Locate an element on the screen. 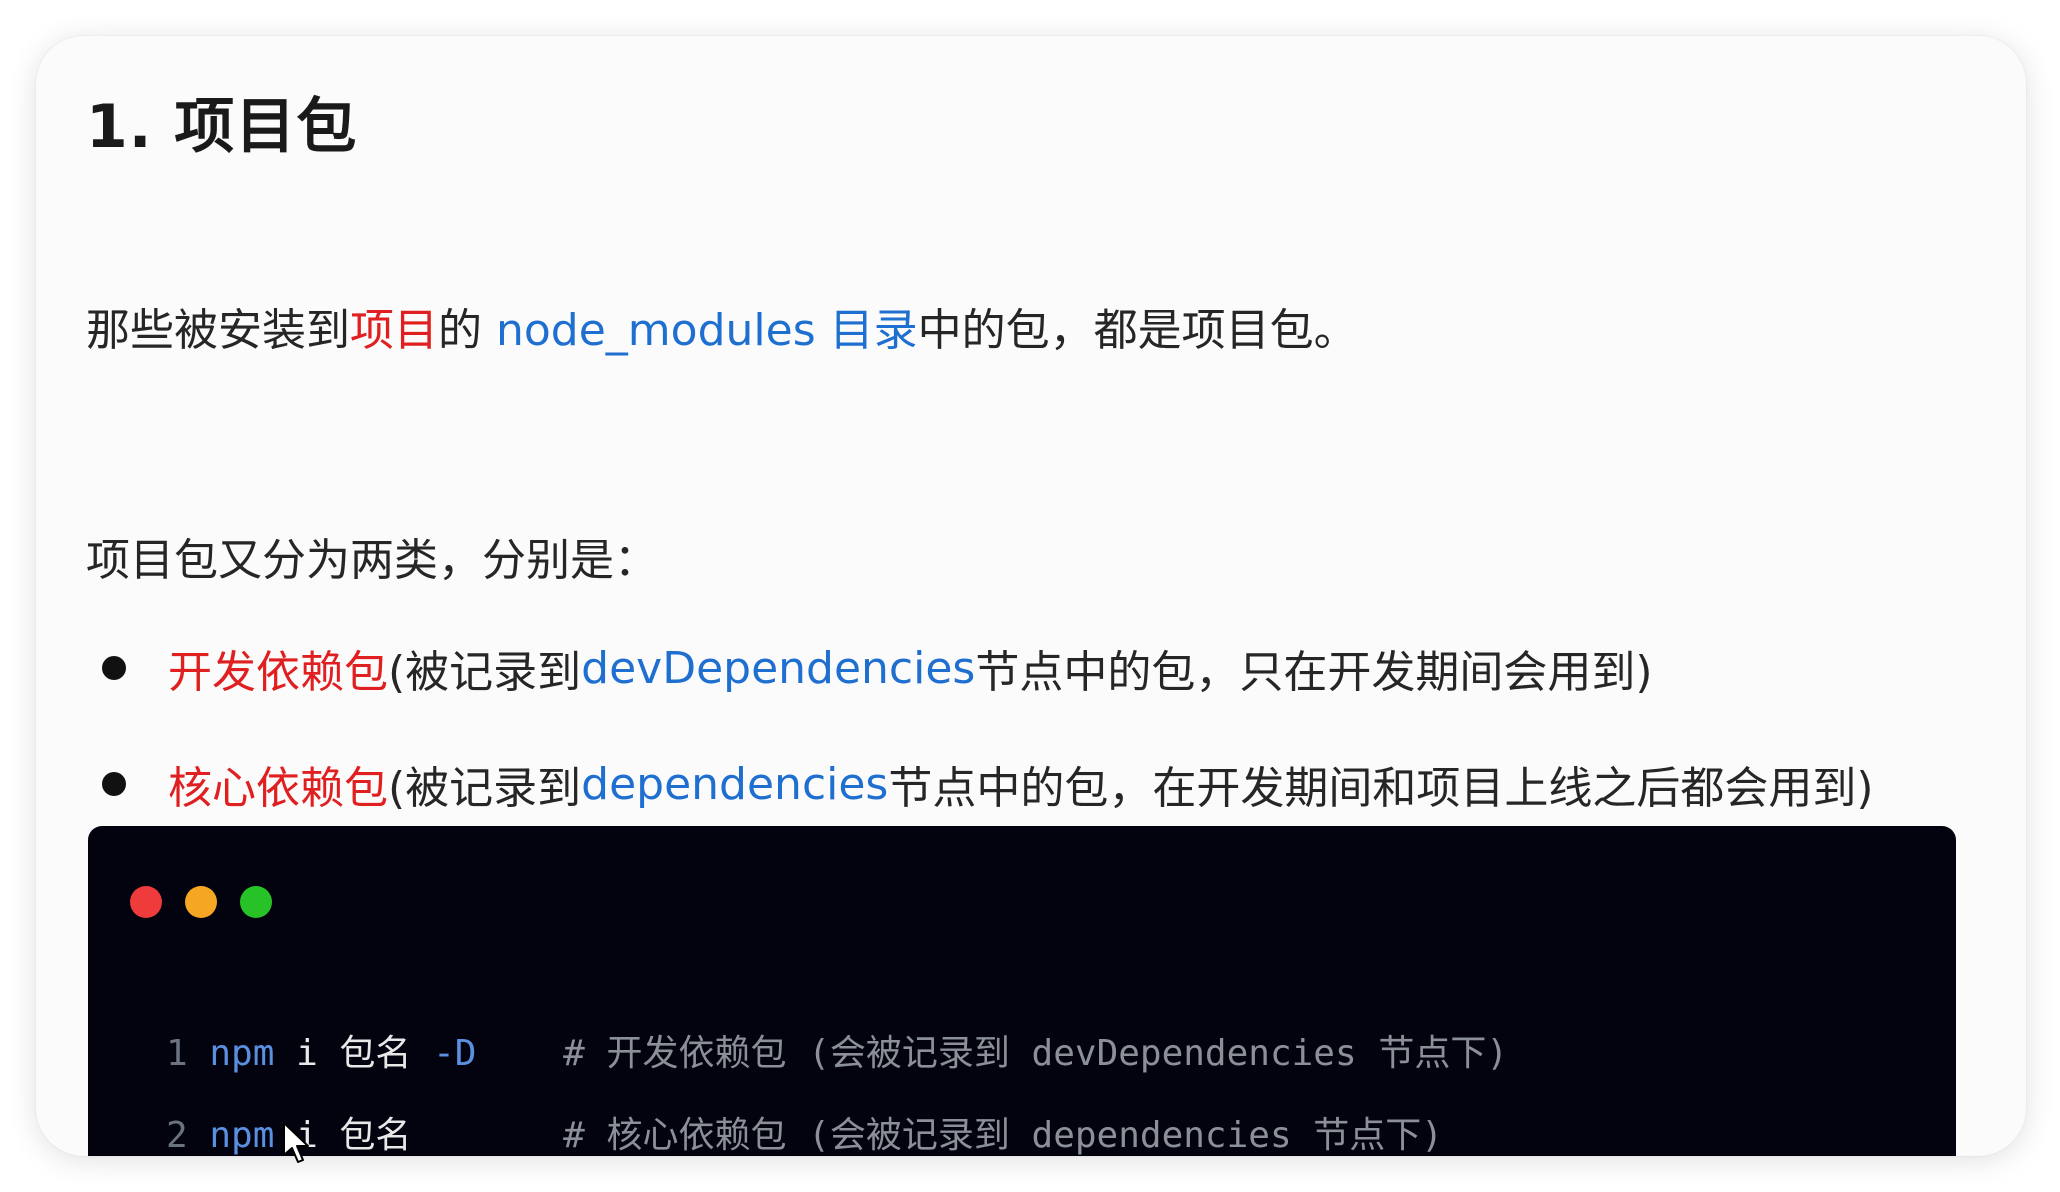  code-flag: -D is located at coordinates (444, 1053).